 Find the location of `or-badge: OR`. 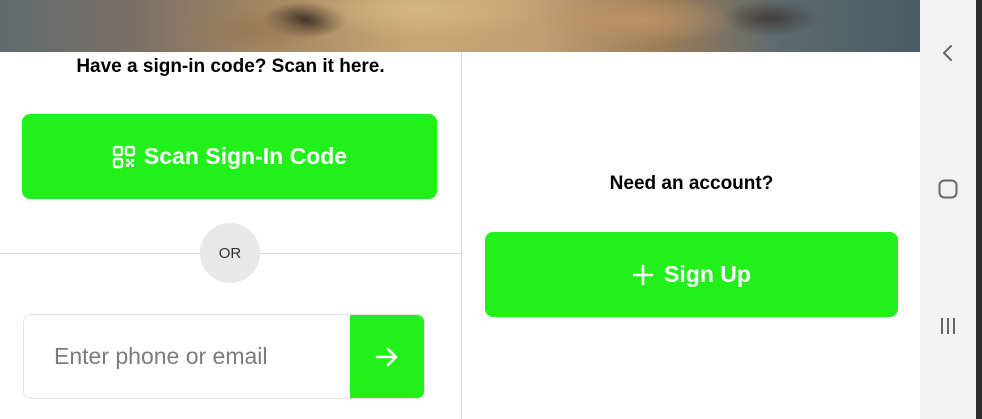

or-badge: OR is located at coordinates (230, 253).